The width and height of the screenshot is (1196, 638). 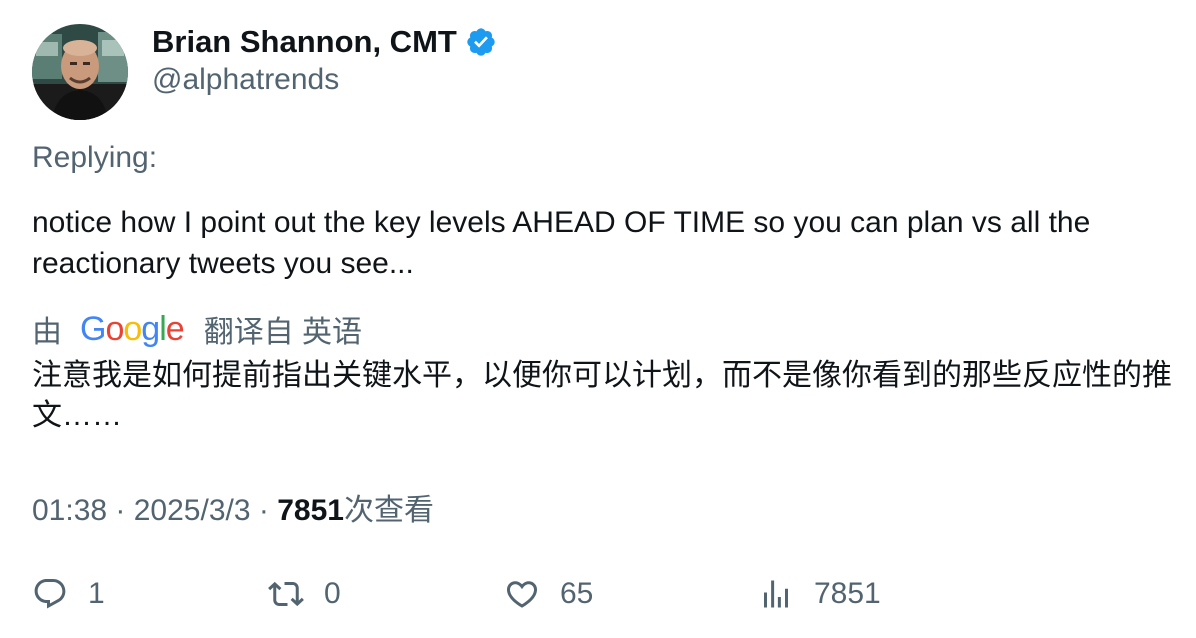 What do you see at coordinates (481, 42) in the screenshot?
I see `verified-badge-icon` at bounding box center [481, 42].